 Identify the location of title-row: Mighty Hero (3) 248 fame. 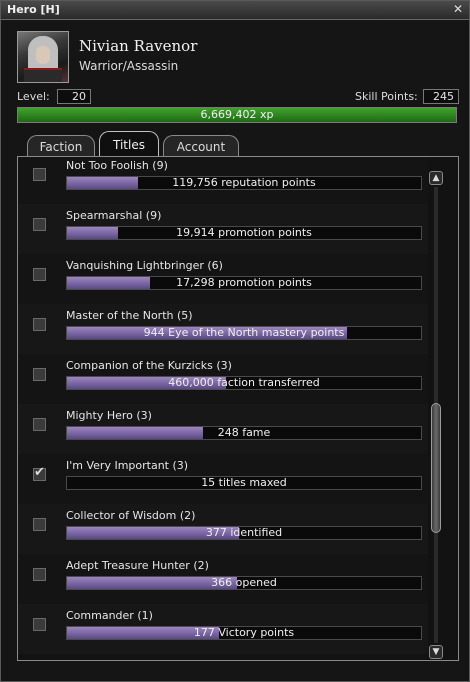
(223, 429).